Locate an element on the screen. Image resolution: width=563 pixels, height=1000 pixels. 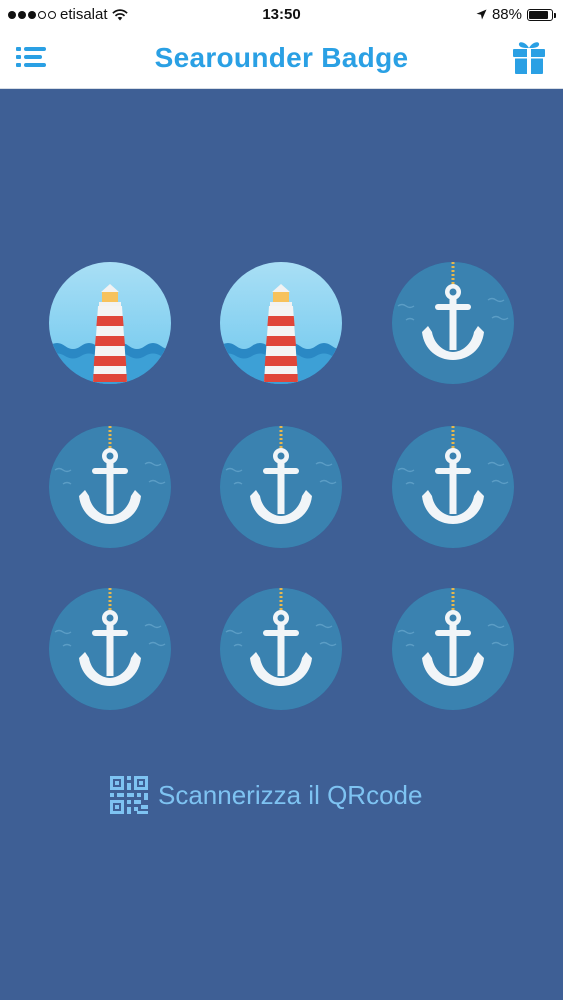
scan-qrcode-label: Scannerizza il QRcode is located at coordinates (290, 794).